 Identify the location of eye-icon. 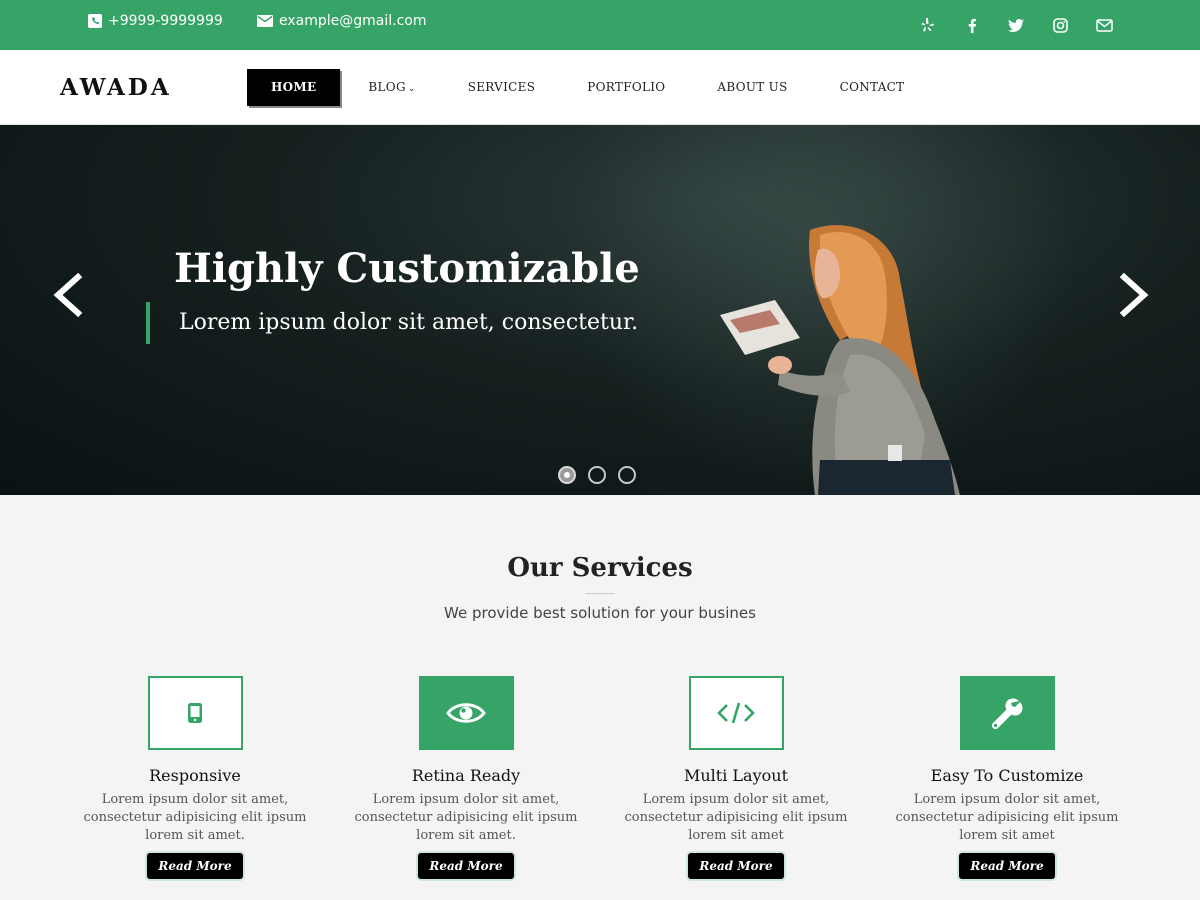
(466, 713).